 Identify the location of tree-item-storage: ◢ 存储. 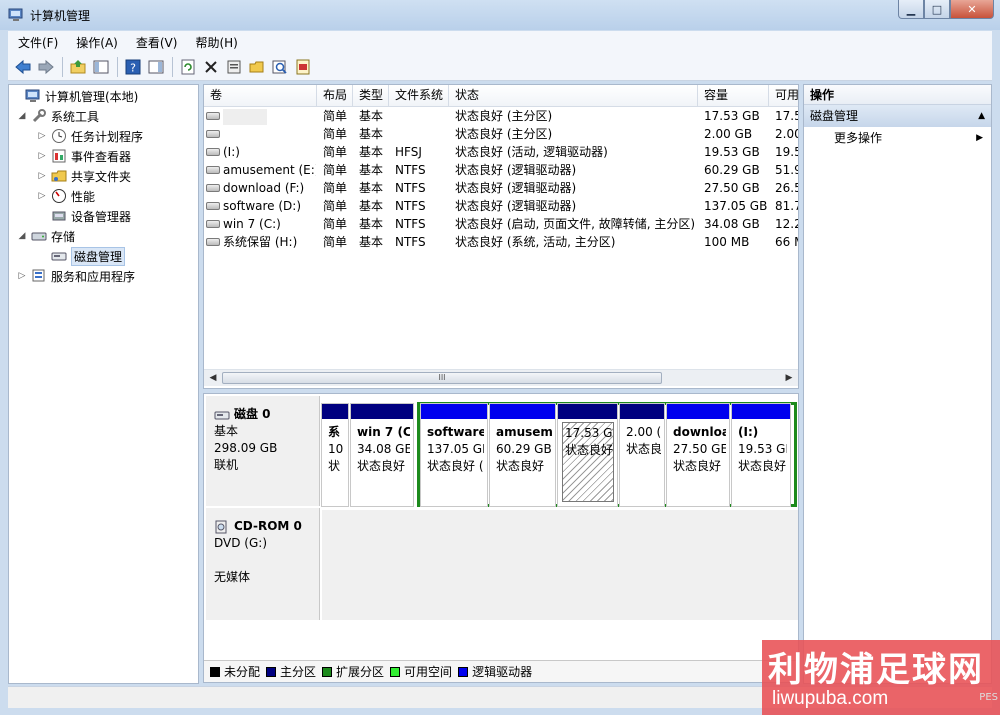
(46, 236).